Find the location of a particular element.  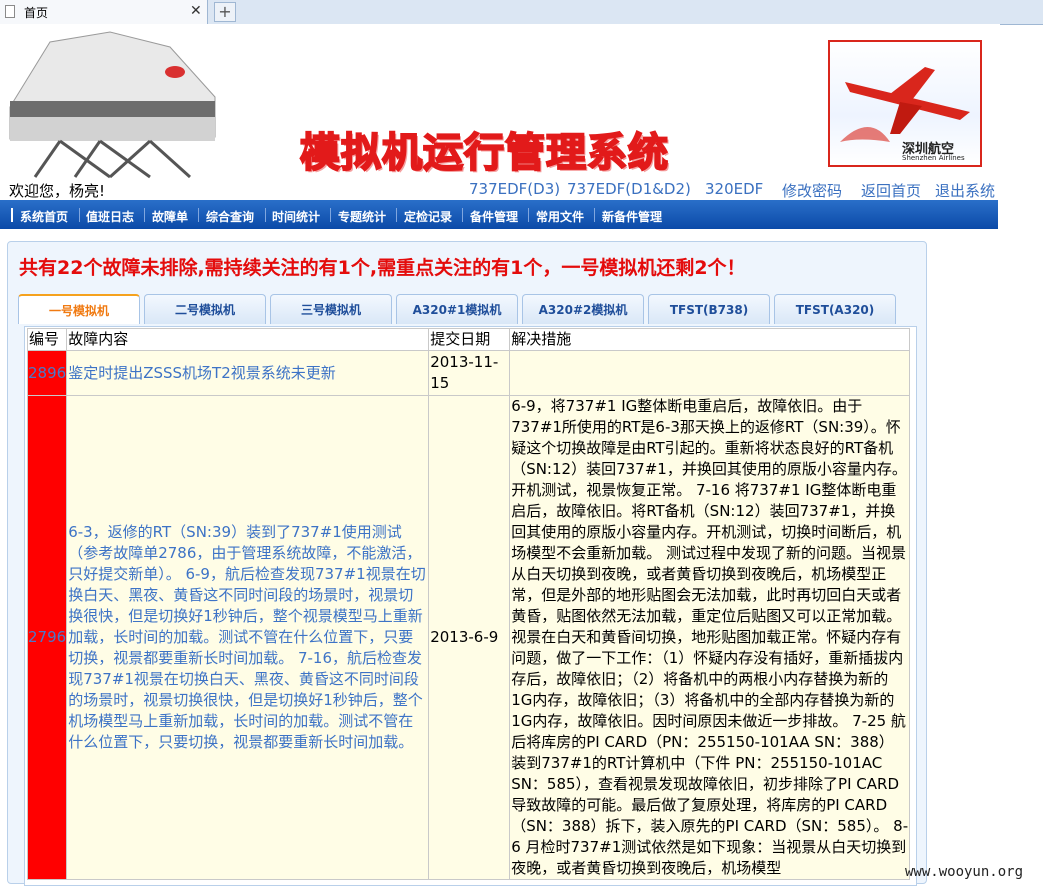

nav-time-stats: 时间统计 is located at coordinates (296, 216).